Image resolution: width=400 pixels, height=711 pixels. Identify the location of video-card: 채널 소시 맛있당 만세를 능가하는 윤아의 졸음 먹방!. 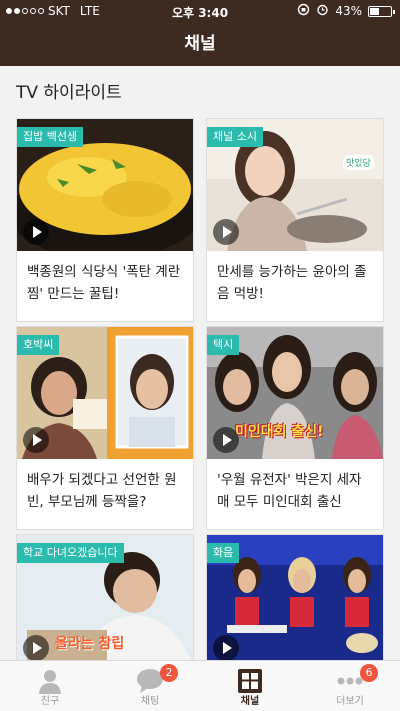
(295, 220).